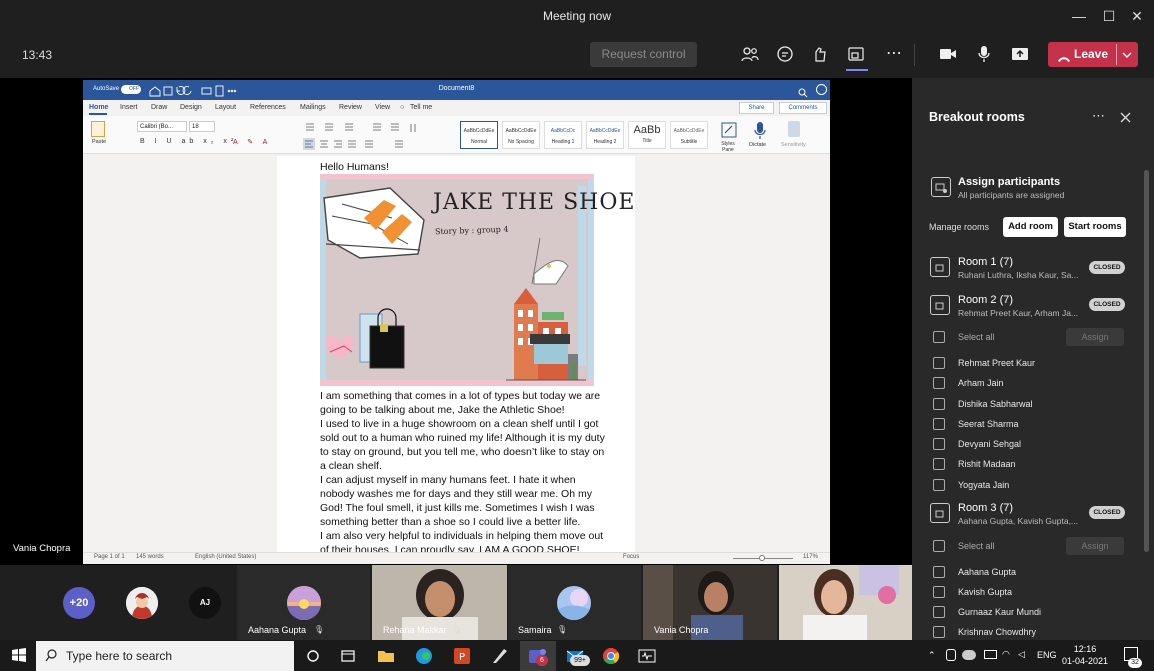  What do you see at coordinates (631, 557) in the screenshot?
I see `focus-button: Focus` at bounding box center [631, 557].